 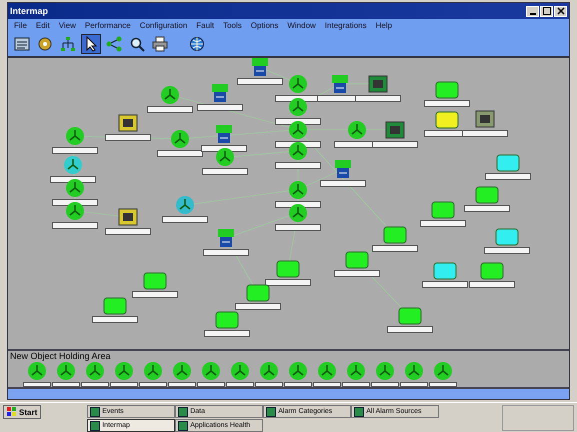 I want to click on menu-item: Integrations, so click(x=345, y=25).